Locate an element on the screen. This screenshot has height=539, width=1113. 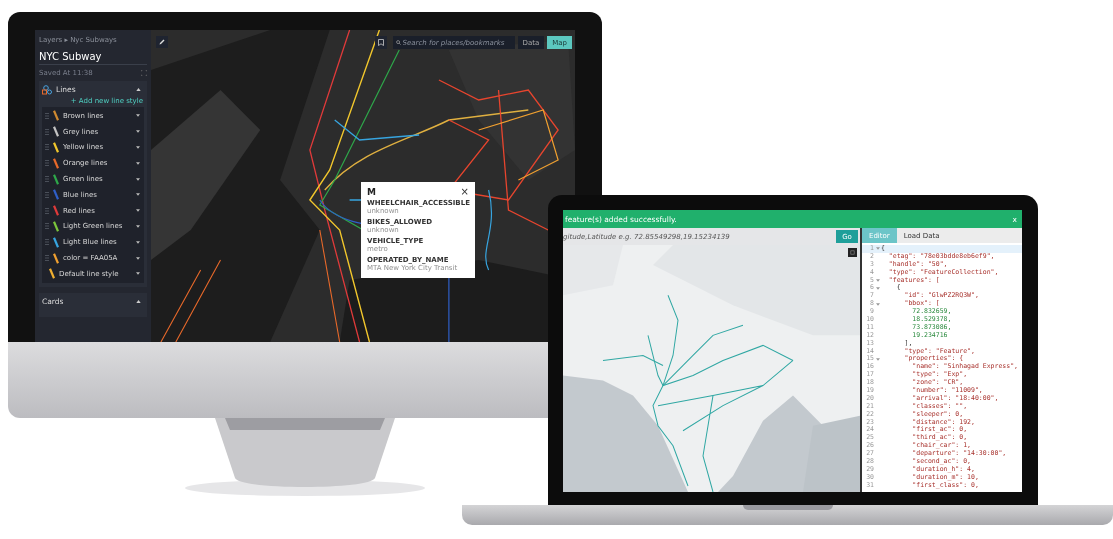
layer-title: NYC Subway is located at coordinates (93, 58).